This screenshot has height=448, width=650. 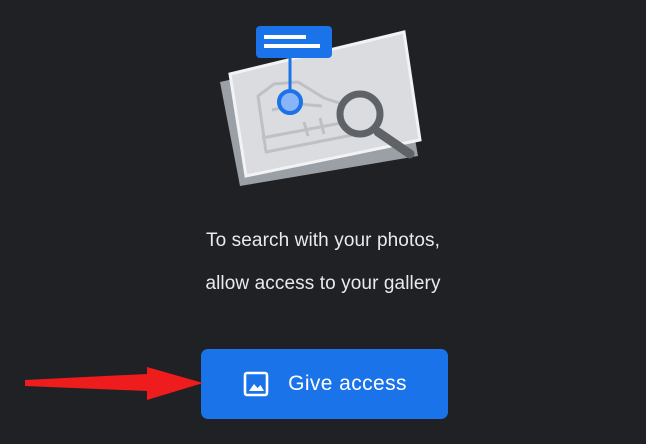 I want to click on prompt-line-2: allow access to your gallery, so click(x=323, y=283).